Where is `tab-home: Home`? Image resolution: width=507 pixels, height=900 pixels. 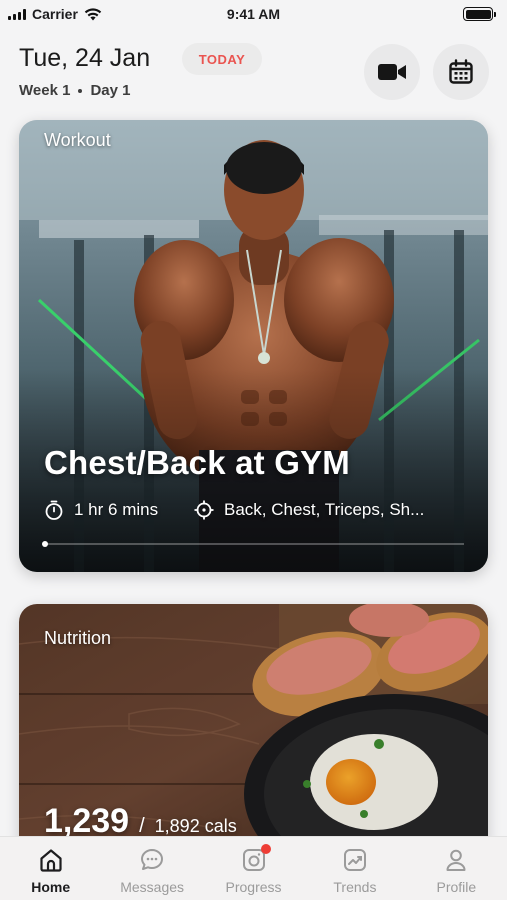
tab-home: Home is located at coordinates (50, 868).